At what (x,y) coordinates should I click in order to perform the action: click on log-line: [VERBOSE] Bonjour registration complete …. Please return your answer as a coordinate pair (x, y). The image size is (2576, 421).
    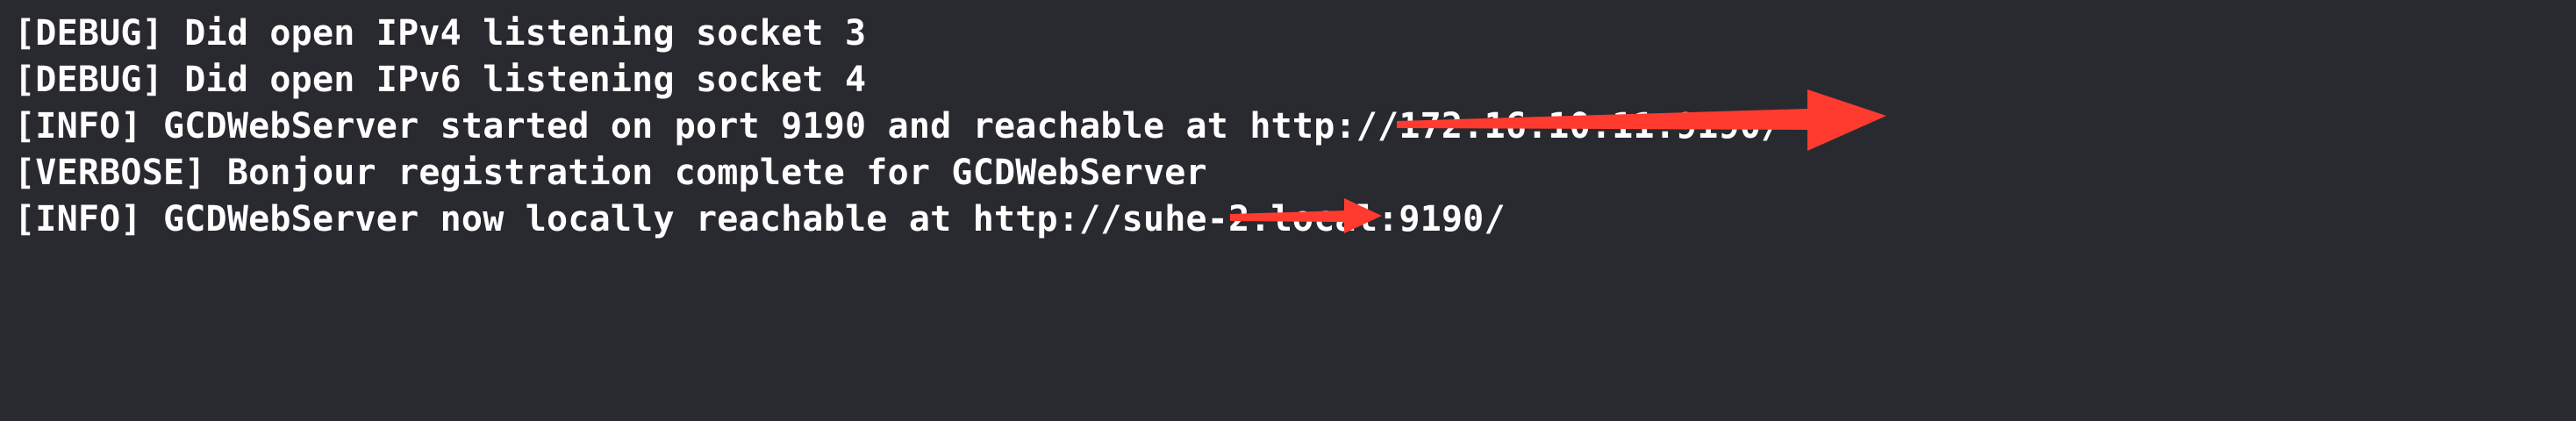
    Looking at the image, I should click on (610, 173).